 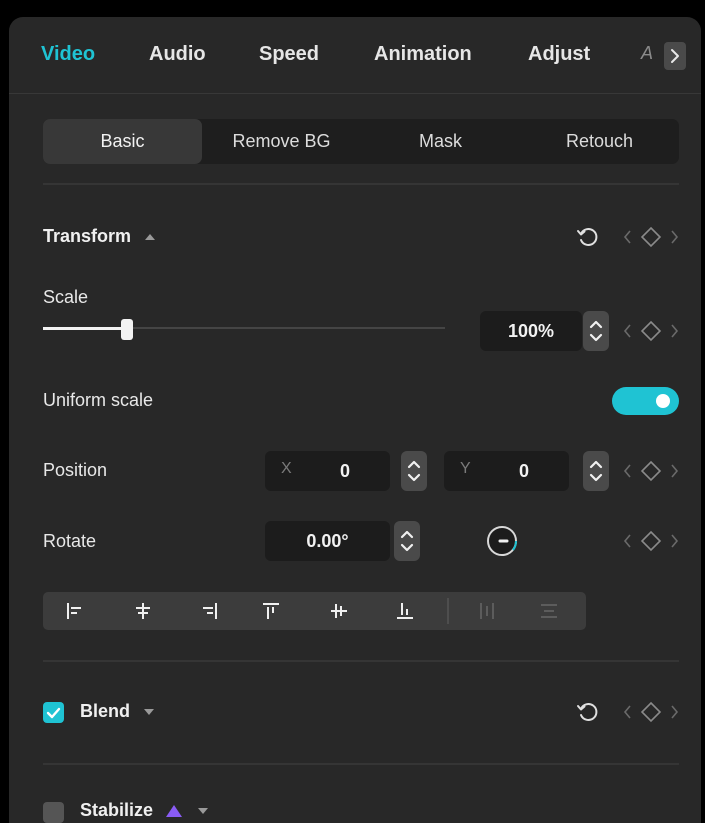 What do you see at coordinates (75, 470) in the screenshot?
I see `position-label: Position` at bounding box center [75, 470].